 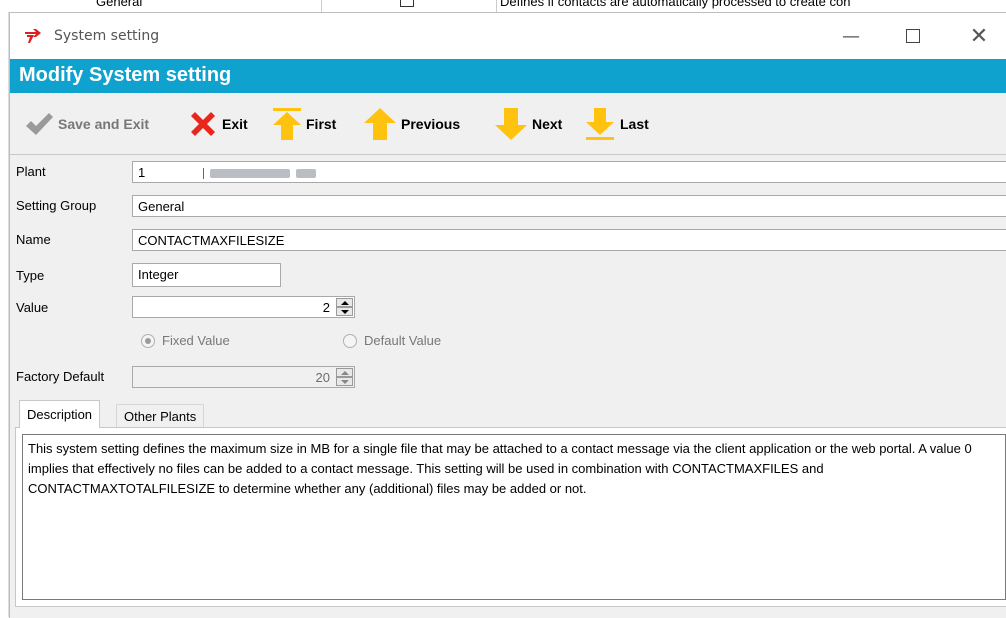 I want to click on factory-default-value: 20, so click(x=322, y=377).